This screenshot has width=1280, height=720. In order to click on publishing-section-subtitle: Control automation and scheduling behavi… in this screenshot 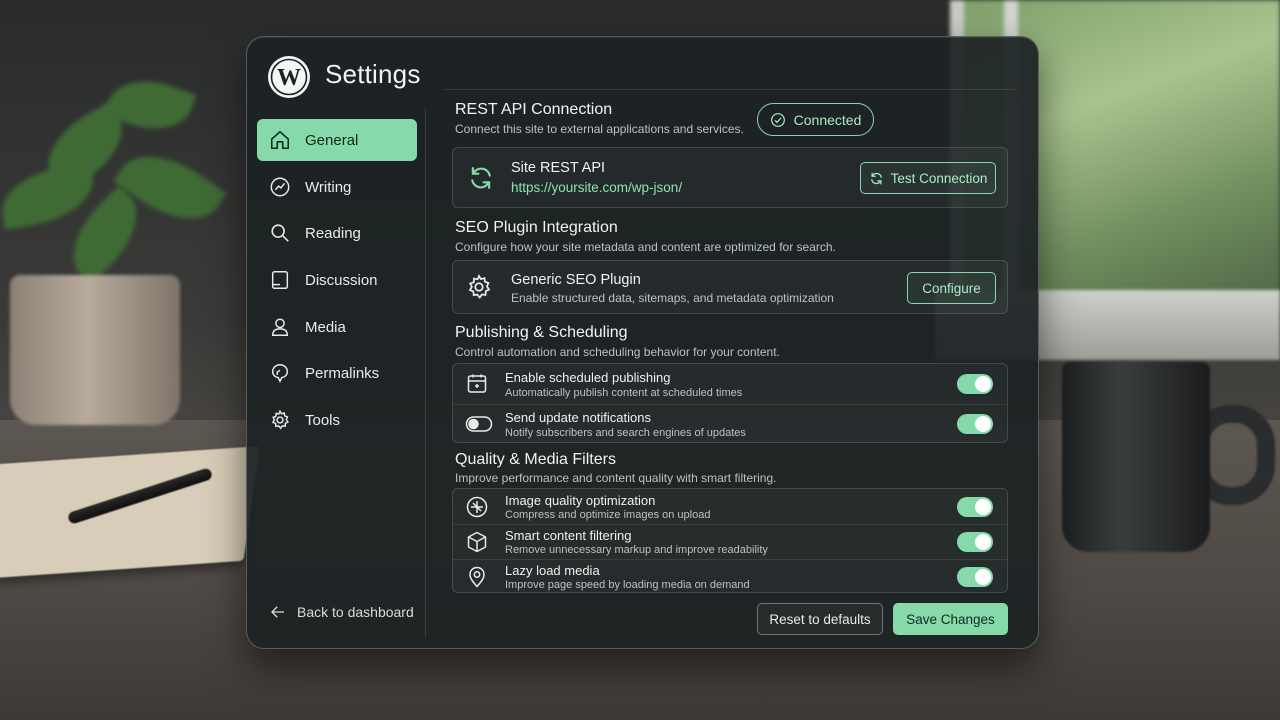, I will do `click(617, 352)`.